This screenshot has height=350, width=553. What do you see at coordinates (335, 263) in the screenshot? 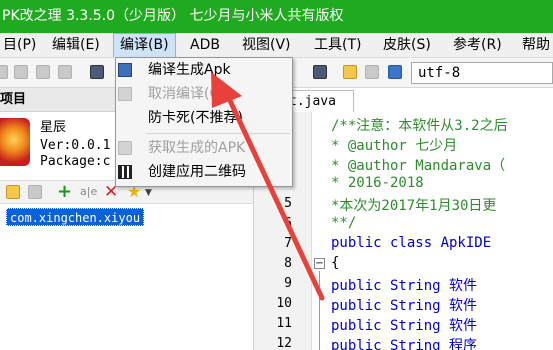
I see `code-line: {` at bounding box center [335, 263].